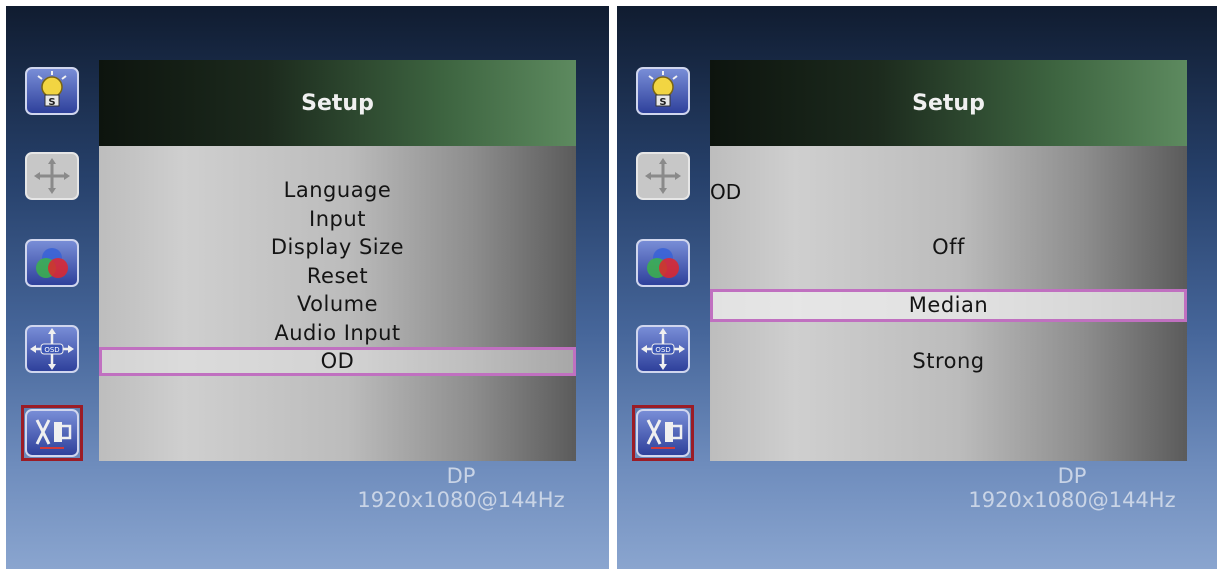 This screenshot has height=569, width=1217. I want to click on menu-item-reset: Reset, so click(337, 276).